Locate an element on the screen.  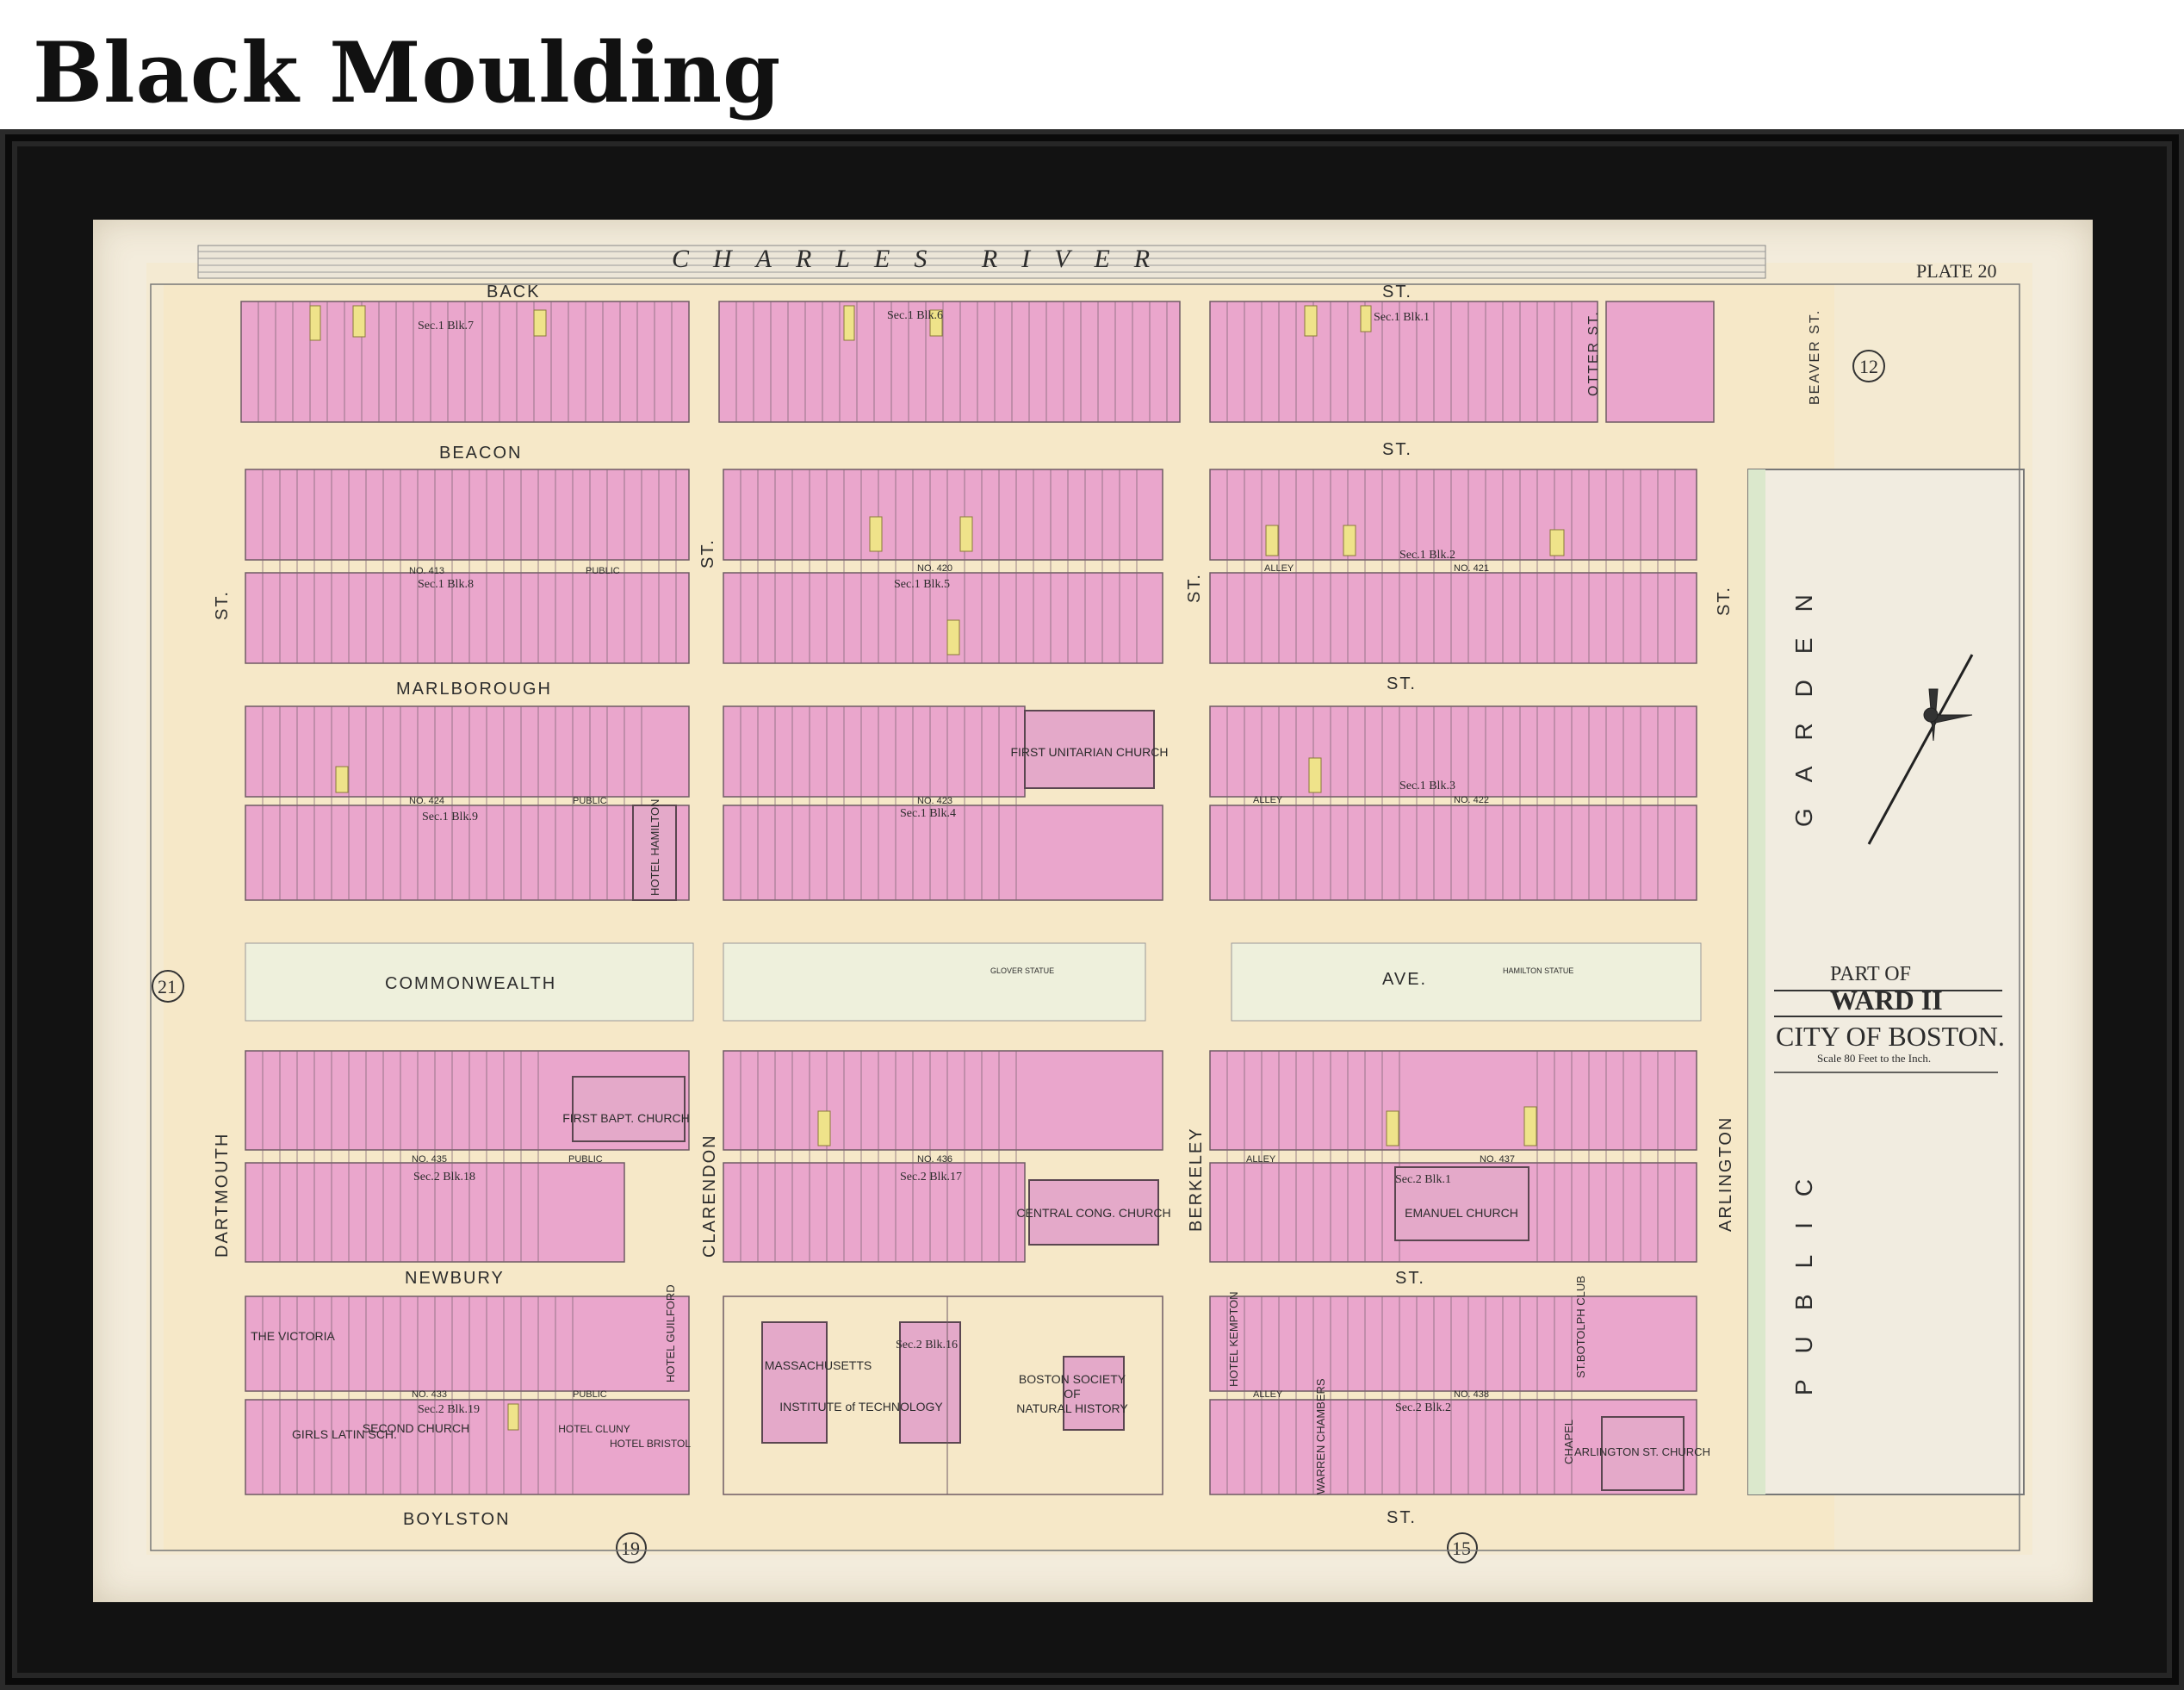
hotel-cluny-label: HOTEL CLUNY is located at coordinates (594, 1429).